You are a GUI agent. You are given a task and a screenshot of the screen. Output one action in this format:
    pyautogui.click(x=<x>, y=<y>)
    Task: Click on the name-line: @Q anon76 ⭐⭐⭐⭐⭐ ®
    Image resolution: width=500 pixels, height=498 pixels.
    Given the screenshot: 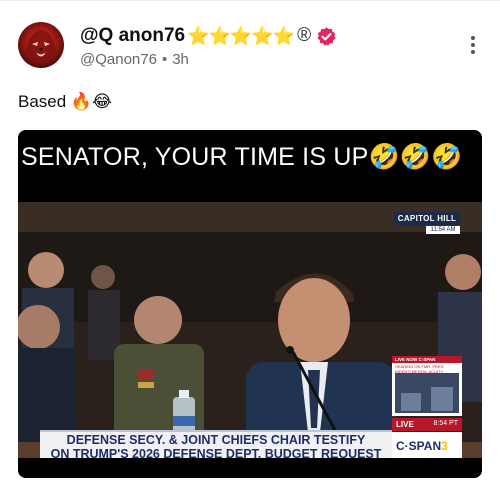 What is the action you would take?
    pyautogui.click(x=208, y=36)
    